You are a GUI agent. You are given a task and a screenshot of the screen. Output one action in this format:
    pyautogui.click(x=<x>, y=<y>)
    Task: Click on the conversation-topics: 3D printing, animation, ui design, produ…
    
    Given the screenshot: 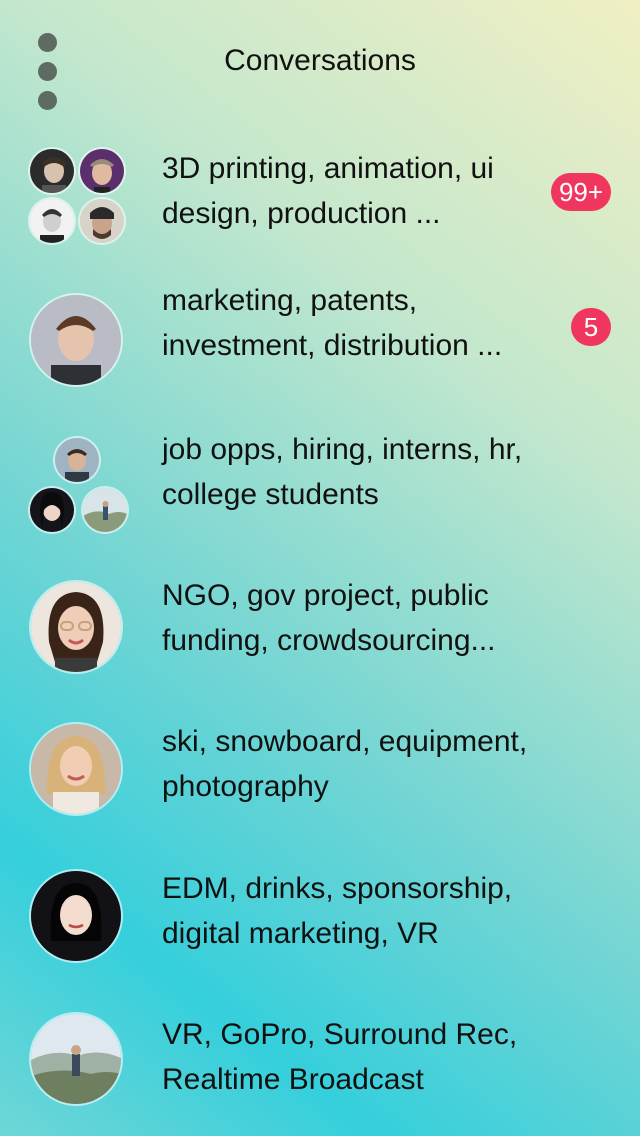 What is the action you would take?
    pyautogui.click(x=328, y=191)
    